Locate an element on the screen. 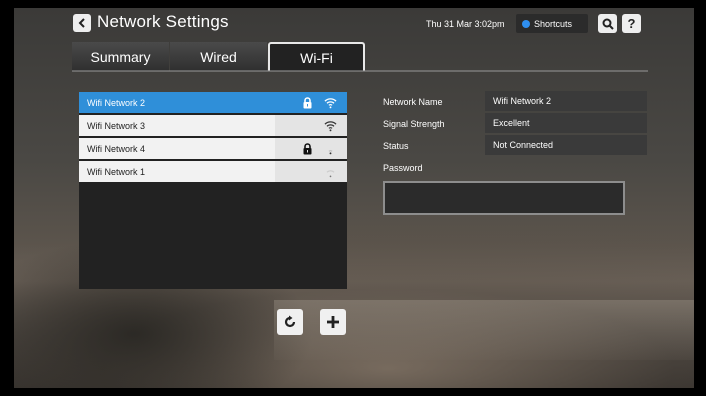 The height and width of the screenshot is (396, 706). network-name-value: Wifi Network 2 is located at coordinates (566, 101).